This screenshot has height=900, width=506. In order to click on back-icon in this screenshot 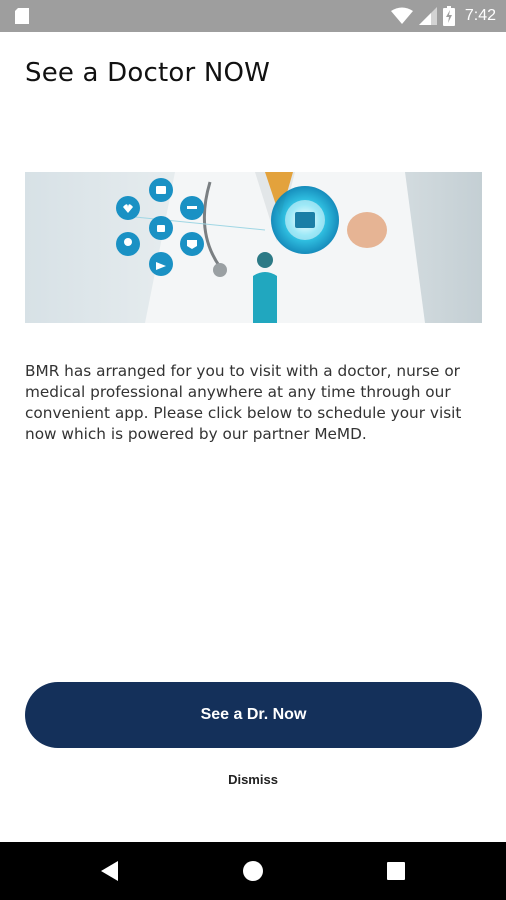, I will do `click(109, 871)`.